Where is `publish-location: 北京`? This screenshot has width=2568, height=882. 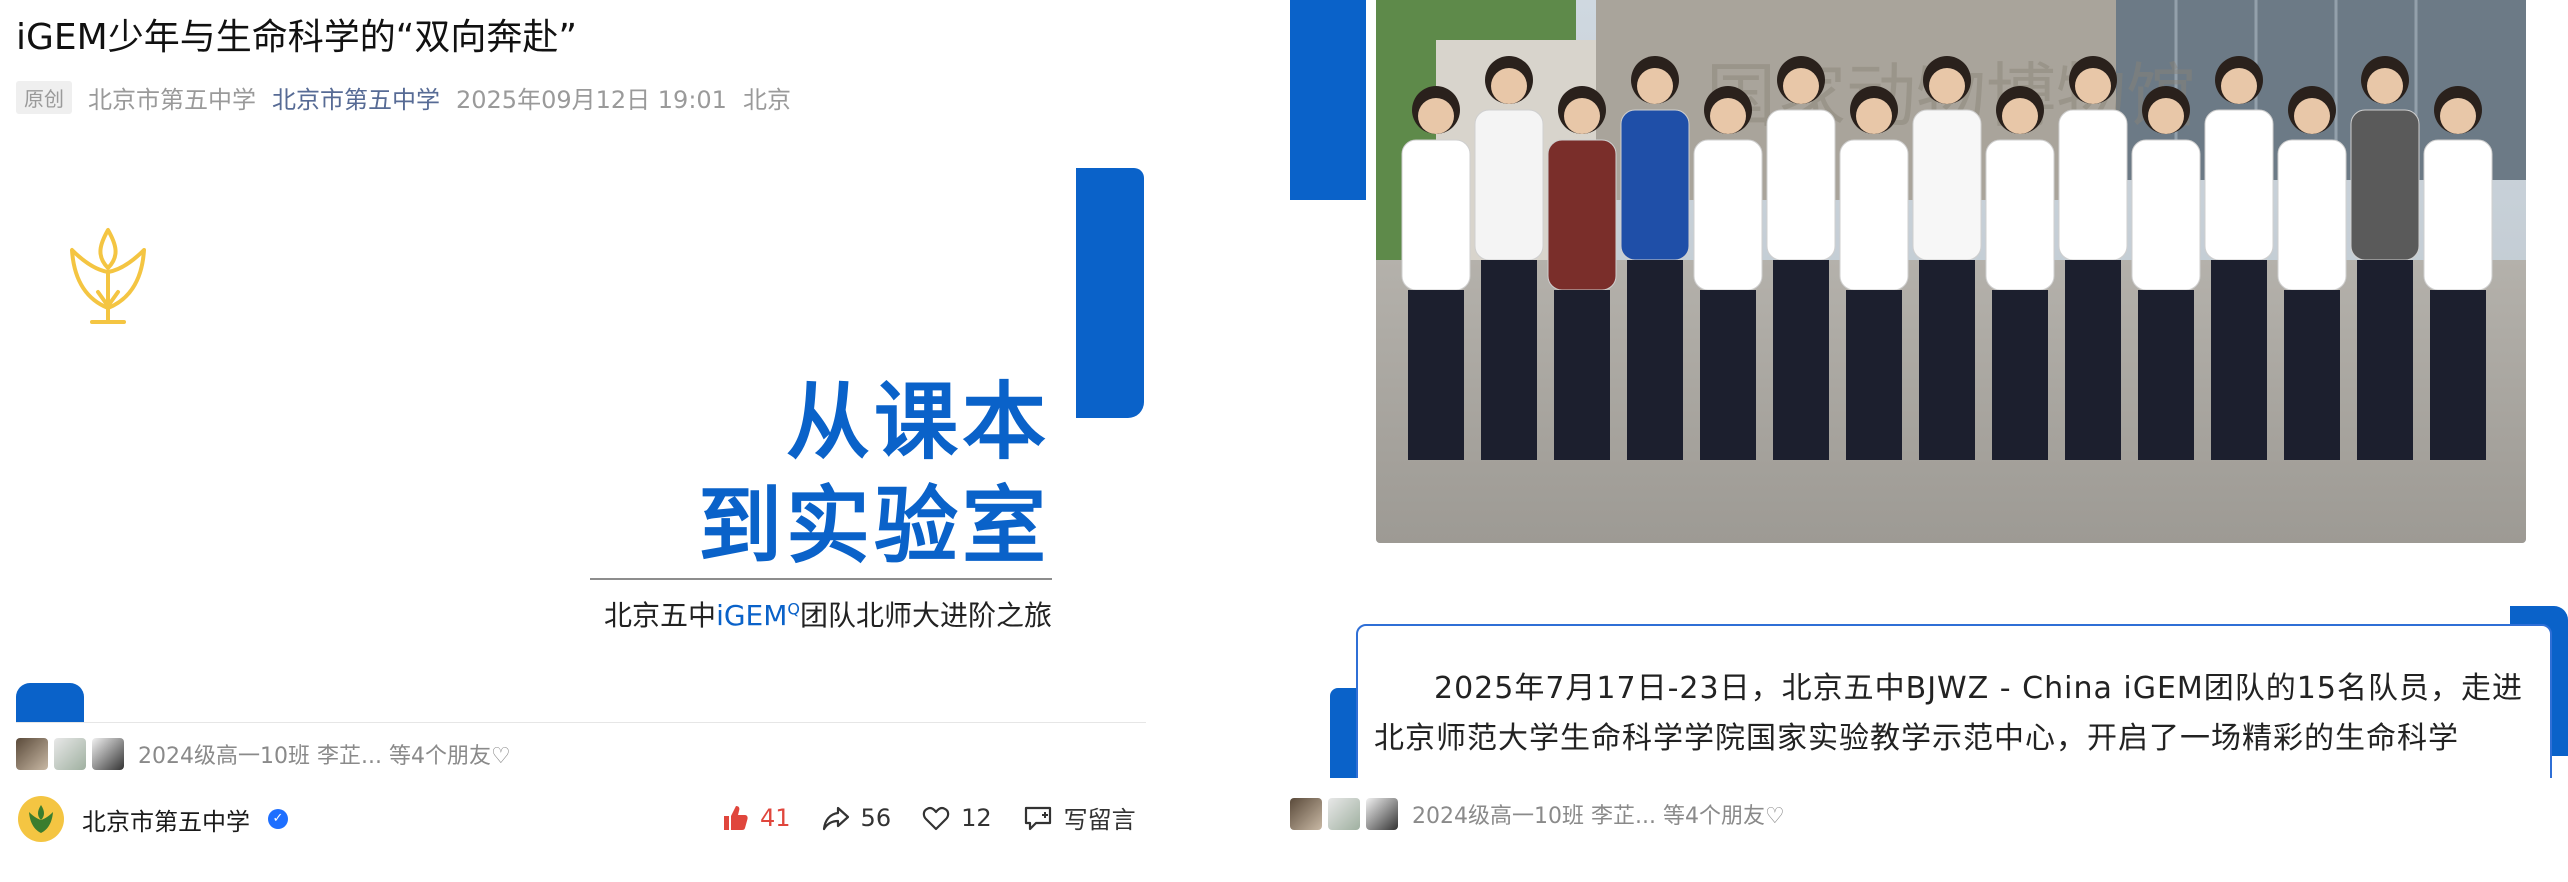 publish-location: 北京 is located at coordinates (766, 100).